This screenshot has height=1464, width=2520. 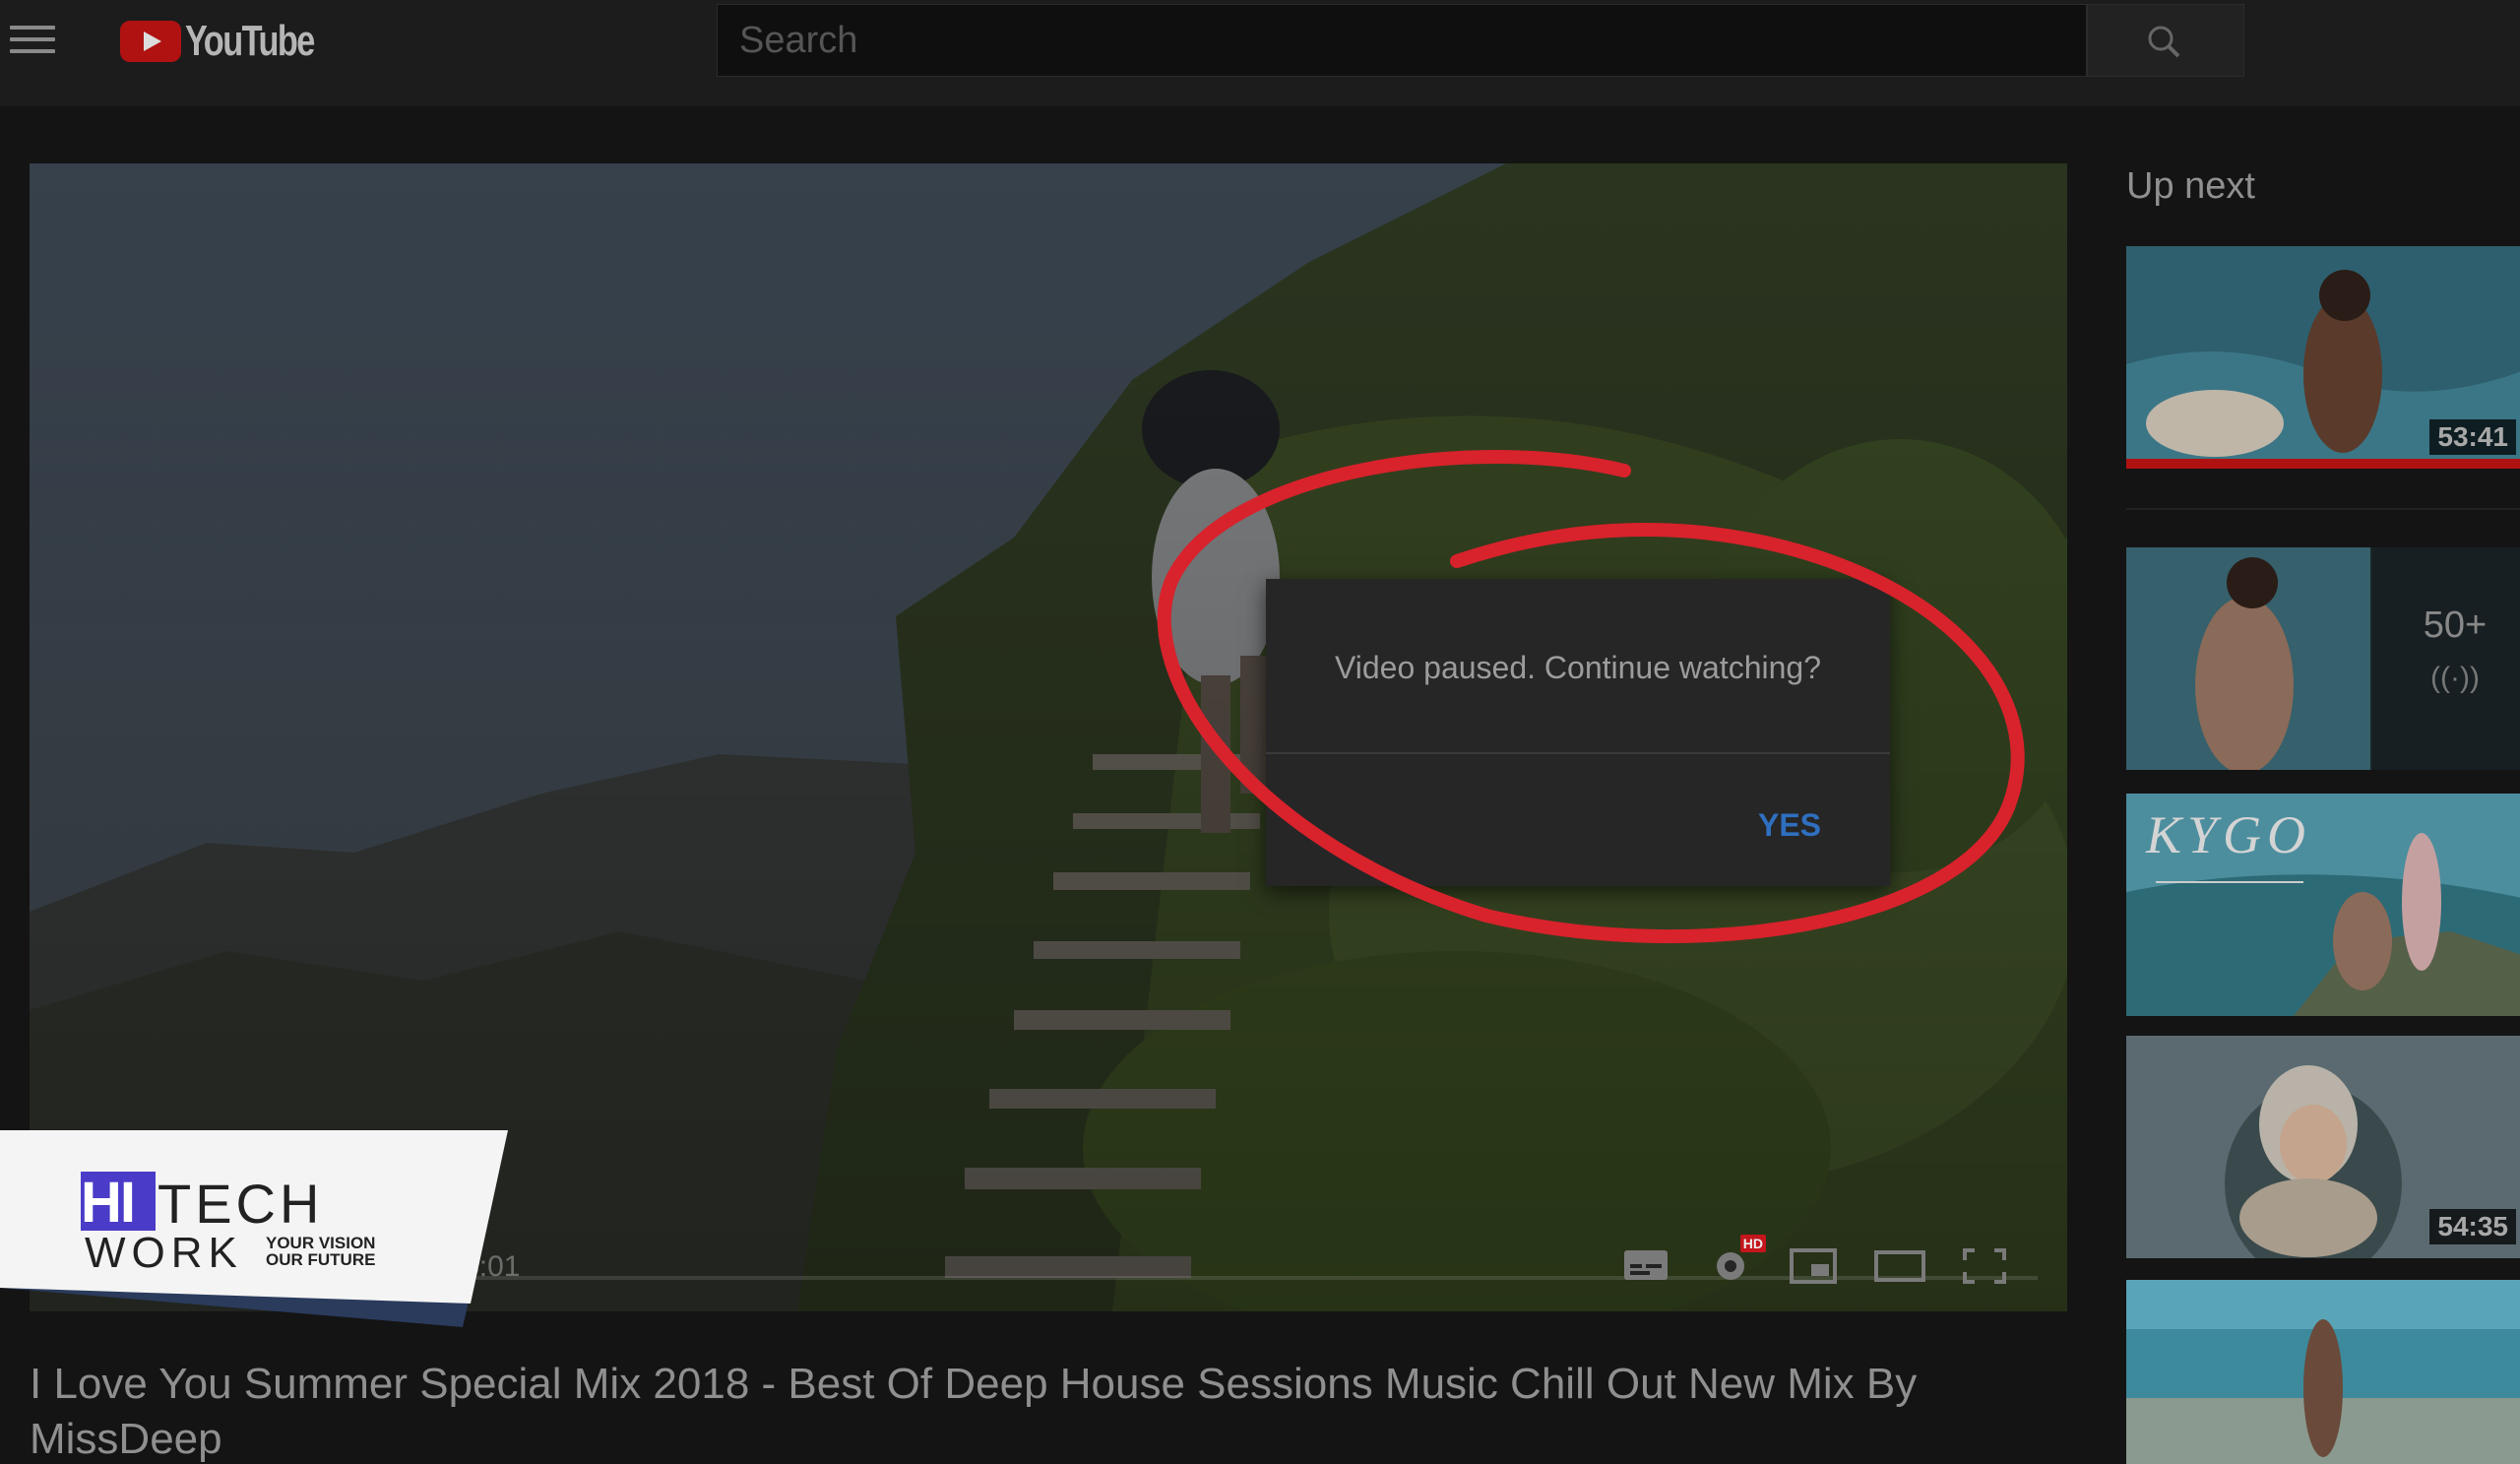 I want to click on time-display: 3:10 / 54:01, so click(x=442, y=1267).